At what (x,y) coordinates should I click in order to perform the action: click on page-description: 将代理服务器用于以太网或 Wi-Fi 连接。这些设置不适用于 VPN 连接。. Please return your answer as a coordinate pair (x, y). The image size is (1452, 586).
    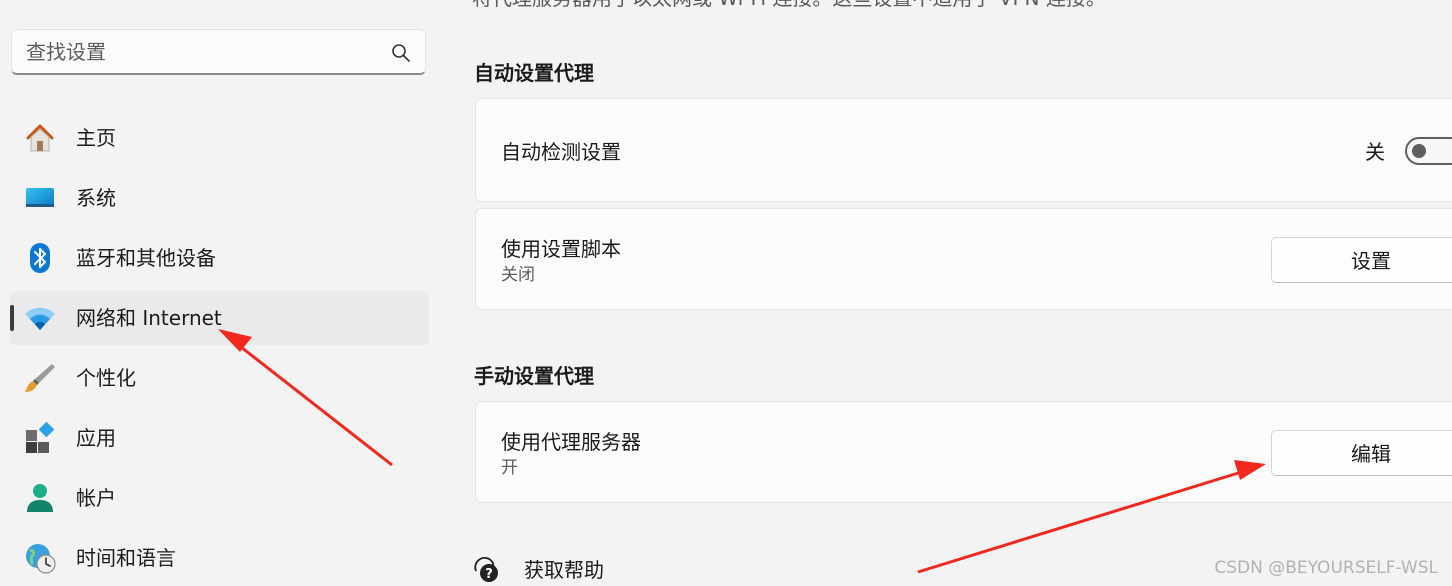
    Looking at the image, I should click on (789, 5).